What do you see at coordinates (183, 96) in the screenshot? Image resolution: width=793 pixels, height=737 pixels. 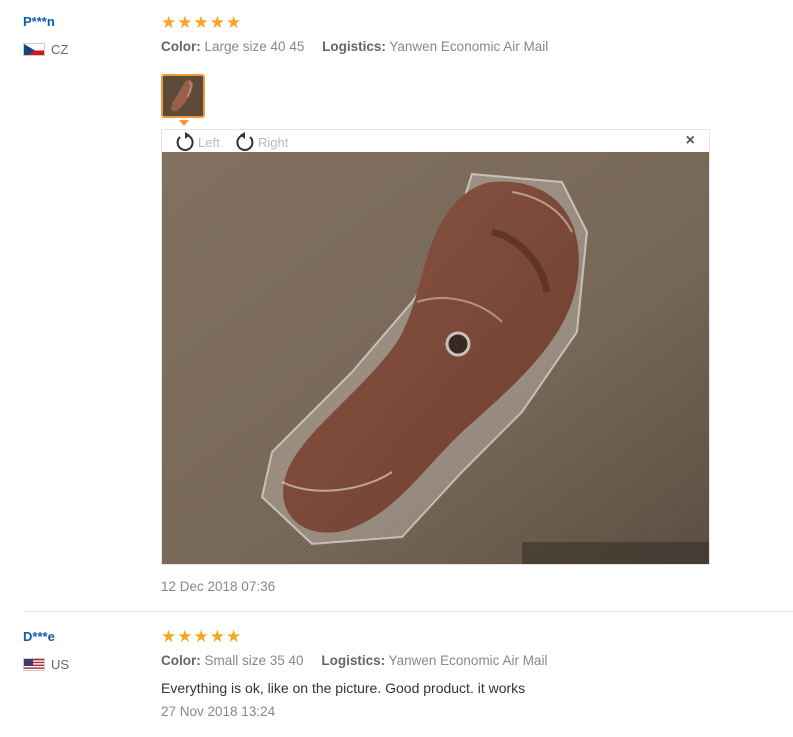 I see `review-photo-thumbnail` at bounding box center [183, 96].